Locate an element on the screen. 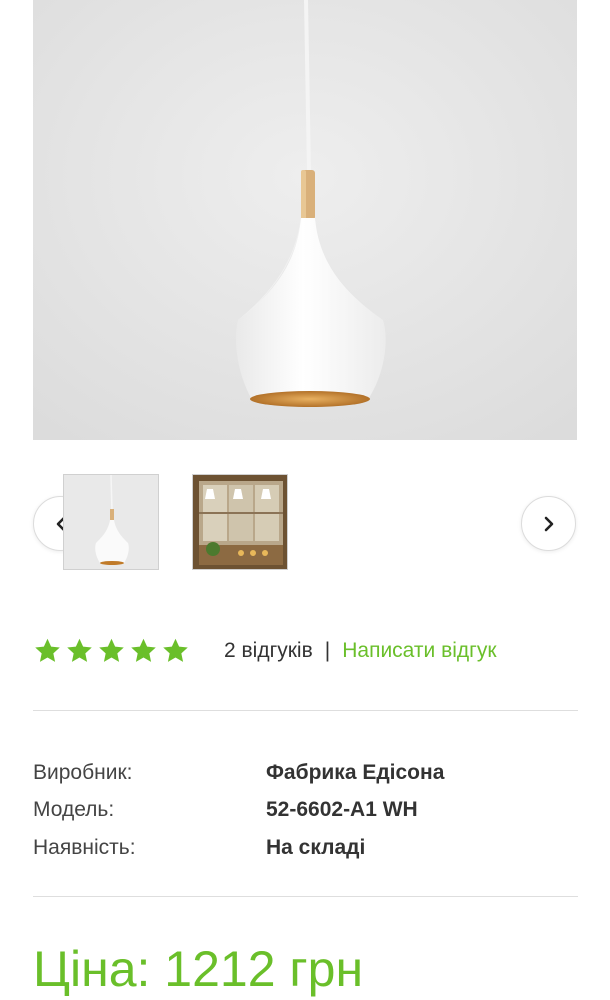 This screenshot has width=610, height=1000. thumbnail-interior-image is located at coordinates (240, 522).